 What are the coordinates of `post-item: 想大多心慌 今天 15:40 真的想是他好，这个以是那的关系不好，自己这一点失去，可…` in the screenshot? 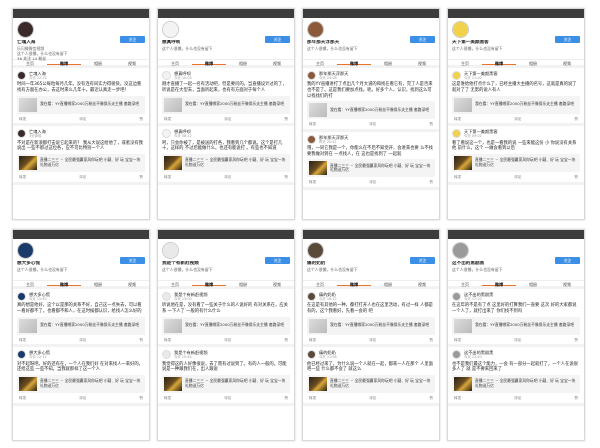 It's located at (81, 318).